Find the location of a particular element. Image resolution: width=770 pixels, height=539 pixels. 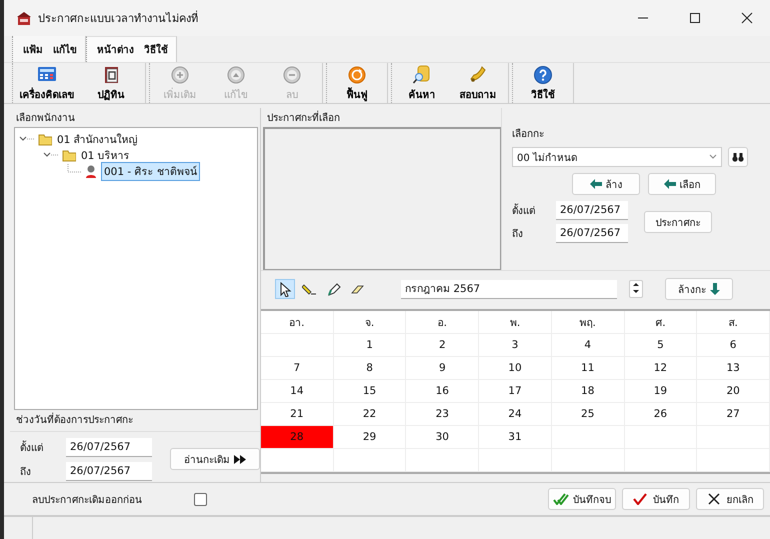

calendar-day: 17 is located at coordinates (515, 391).